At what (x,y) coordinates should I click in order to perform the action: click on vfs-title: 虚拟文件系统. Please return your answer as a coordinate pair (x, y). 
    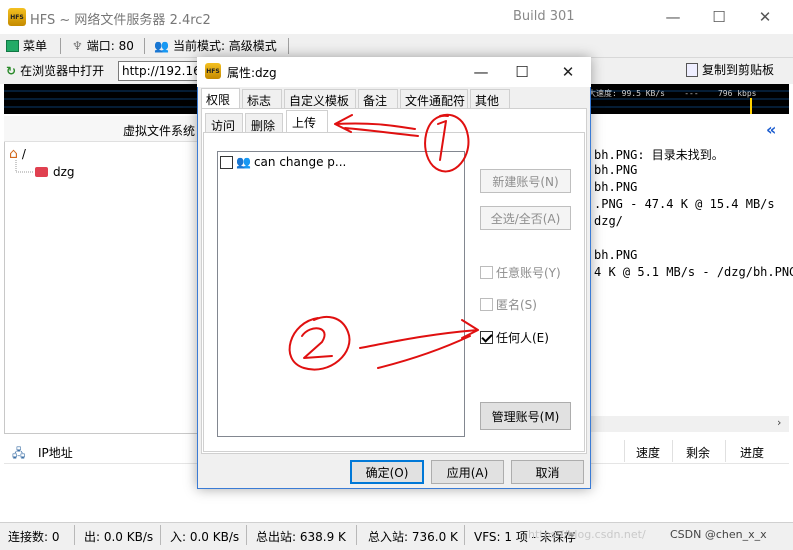
    Looking at the image, I should click on (159, 131).